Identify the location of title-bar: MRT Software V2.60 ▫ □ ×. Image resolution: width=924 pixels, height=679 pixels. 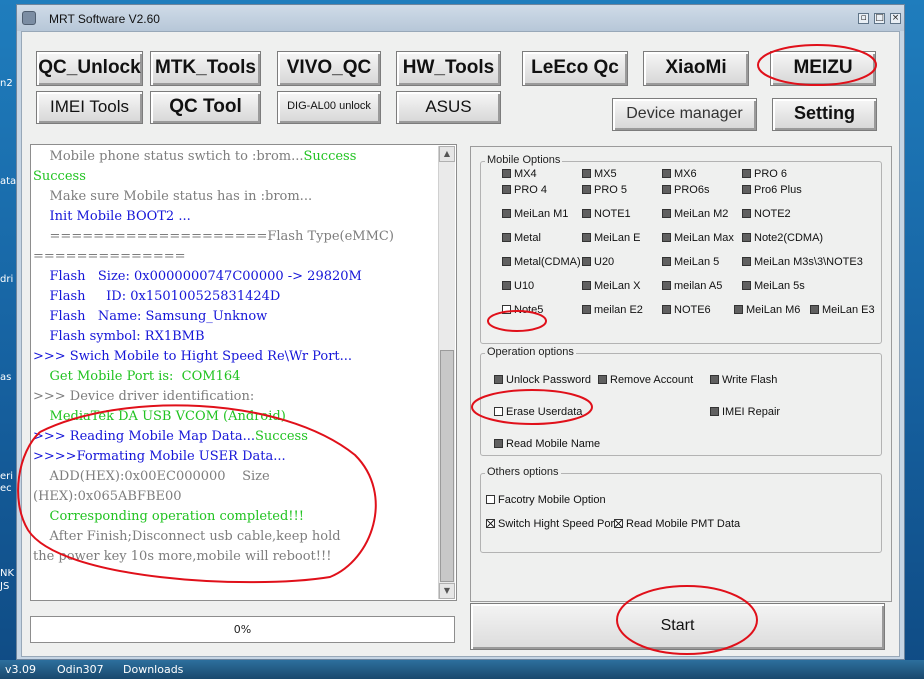
(460, 18).